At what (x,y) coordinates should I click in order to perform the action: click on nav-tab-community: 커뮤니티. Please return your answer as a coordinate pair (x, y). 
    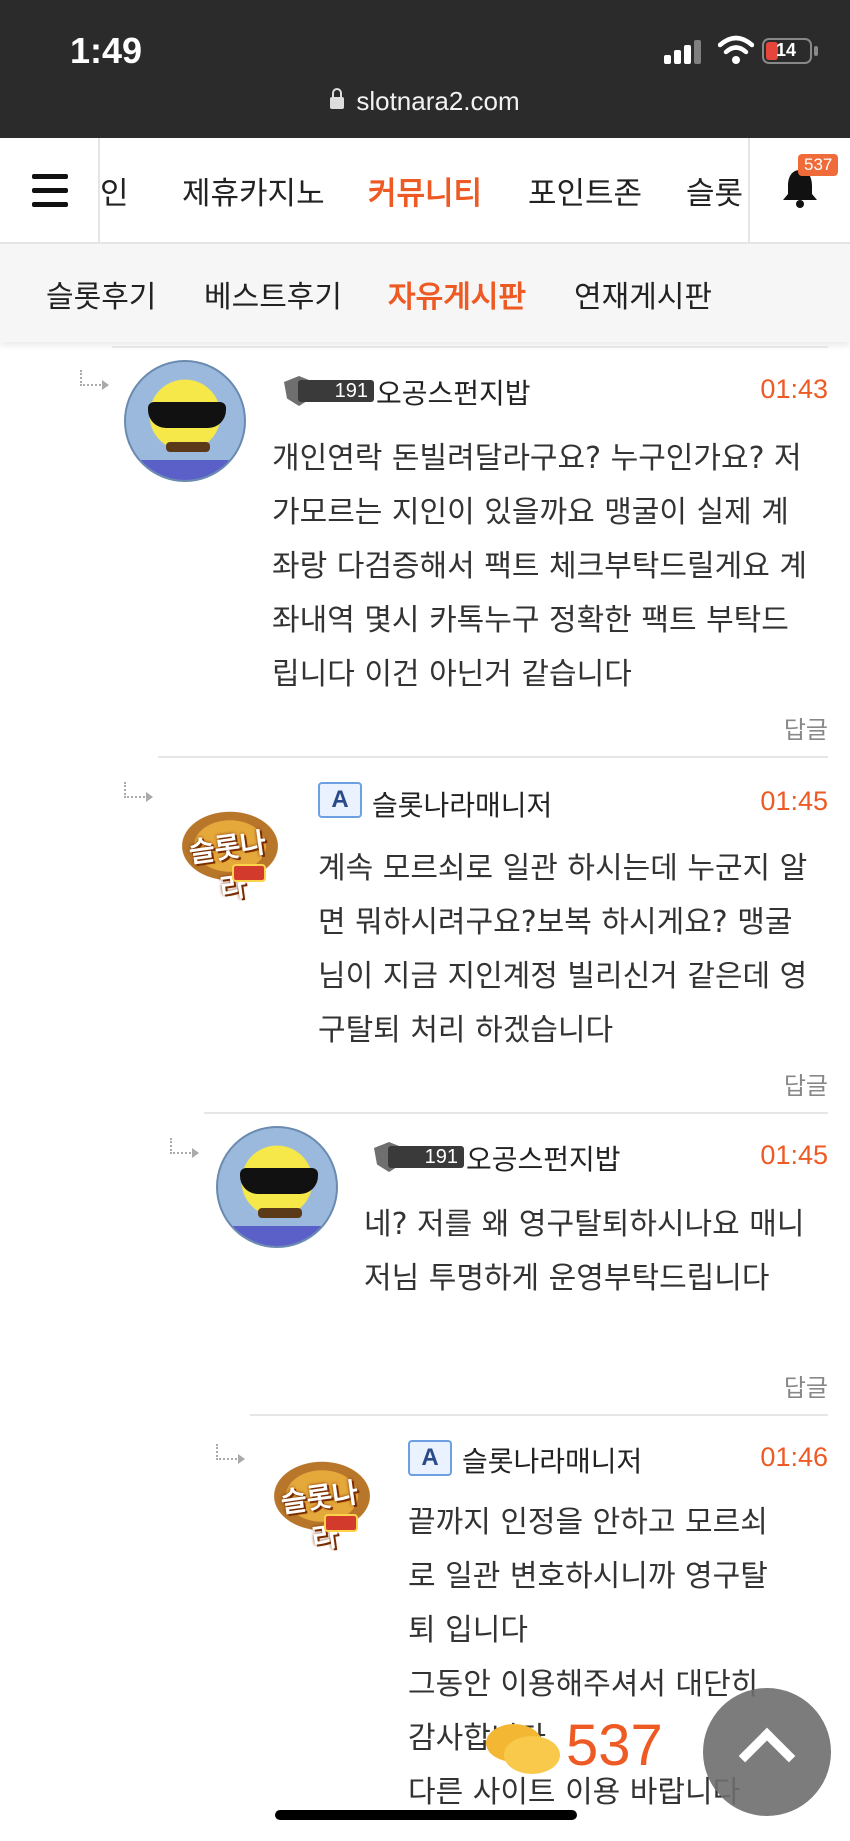
    Looking at the image, I should click on (425, 190).